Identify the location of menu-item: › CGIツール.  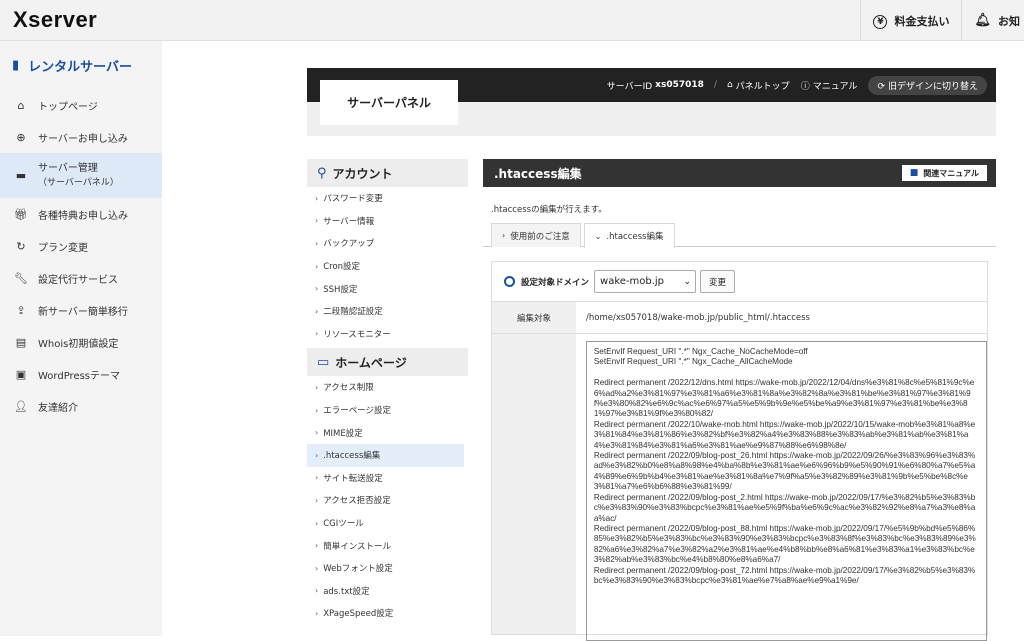
(387, 523).